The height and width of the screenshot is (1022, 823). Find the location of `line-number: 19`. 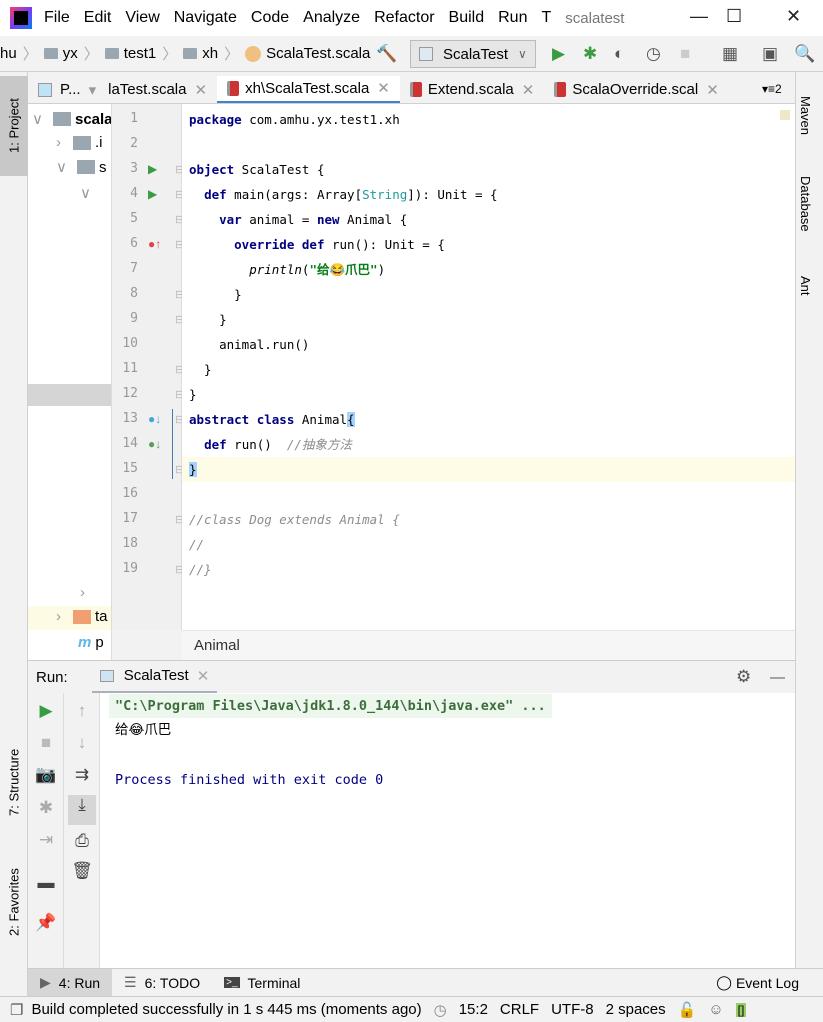

line-number: 19 is located at coordinates (125, 568).